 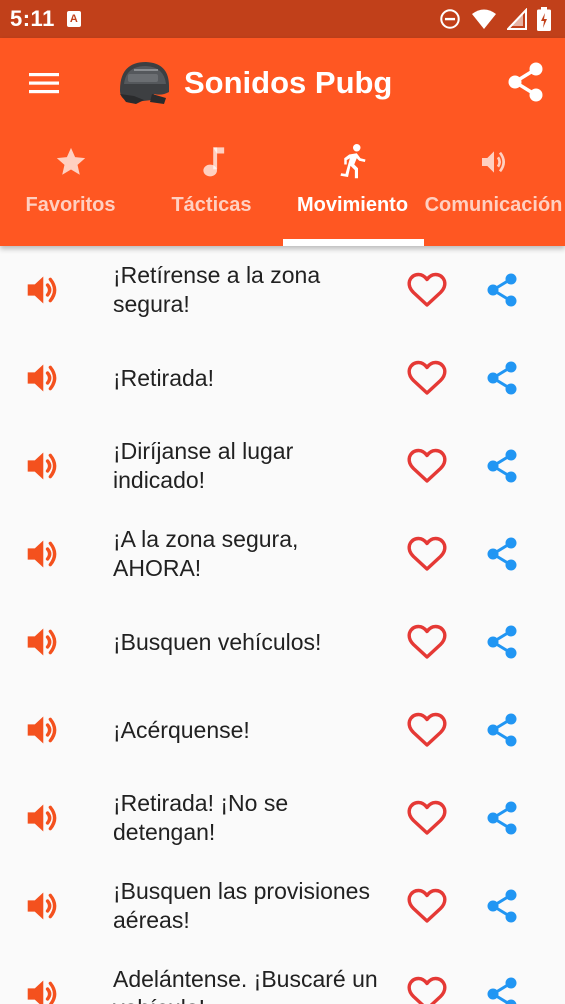 I want to click on tab-label: Movimiento, so click(x=352, y=205).